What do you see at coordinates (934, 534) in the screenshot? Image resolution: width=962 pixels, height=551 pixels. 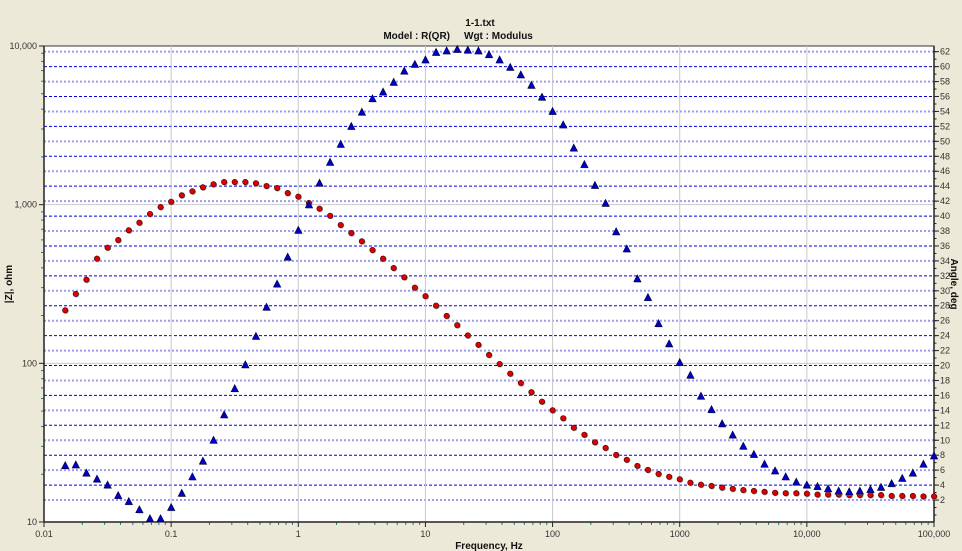 I see `x-tick-label: 100,000` at bounding box center [934, 534].